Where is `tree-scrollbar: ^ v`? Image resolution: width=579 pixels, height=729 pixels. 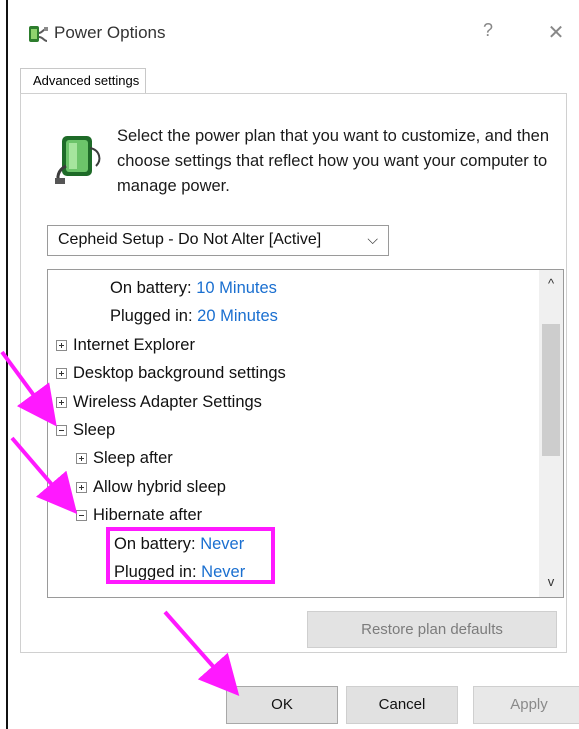 tree-scrollbar: ^ v is located at coordinates (551, 433).